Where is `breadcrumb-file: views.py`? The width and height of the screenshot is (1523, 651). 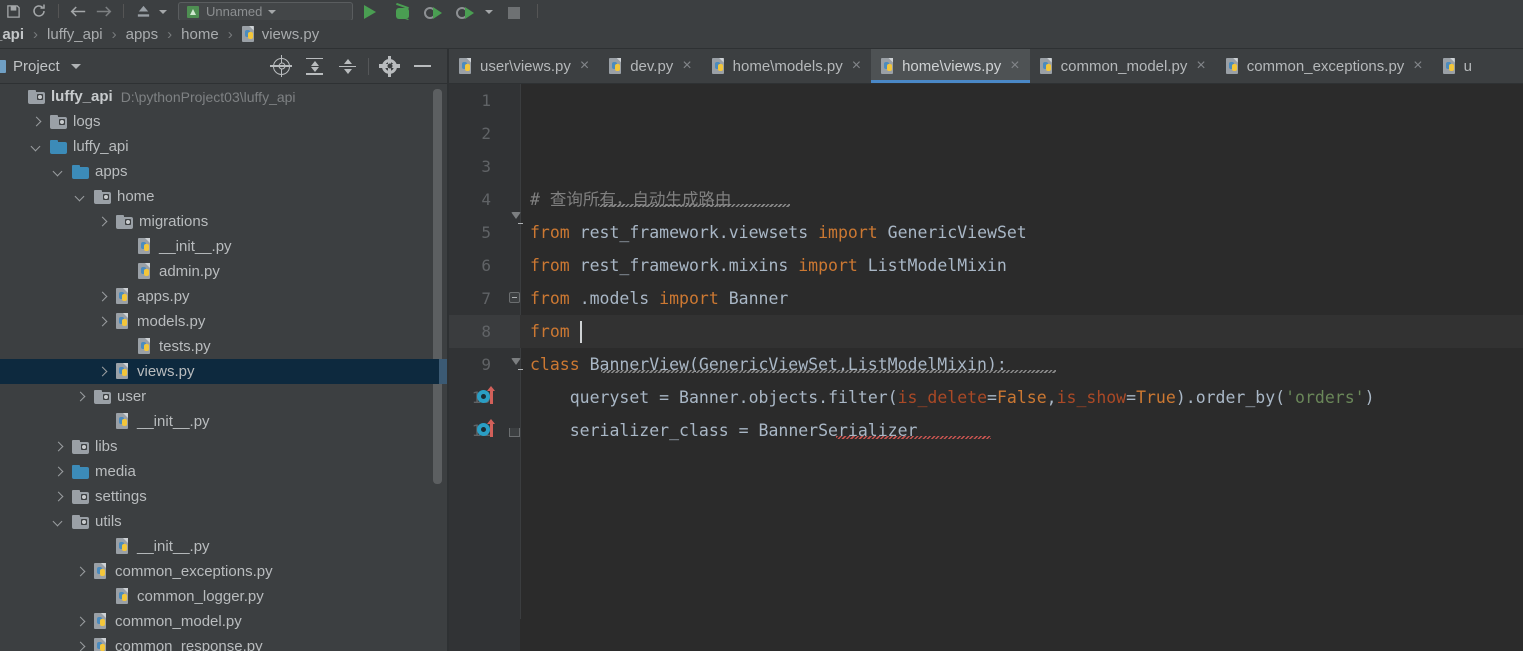
breadcrumb-file: views.py is located at coordinates (280, 34).